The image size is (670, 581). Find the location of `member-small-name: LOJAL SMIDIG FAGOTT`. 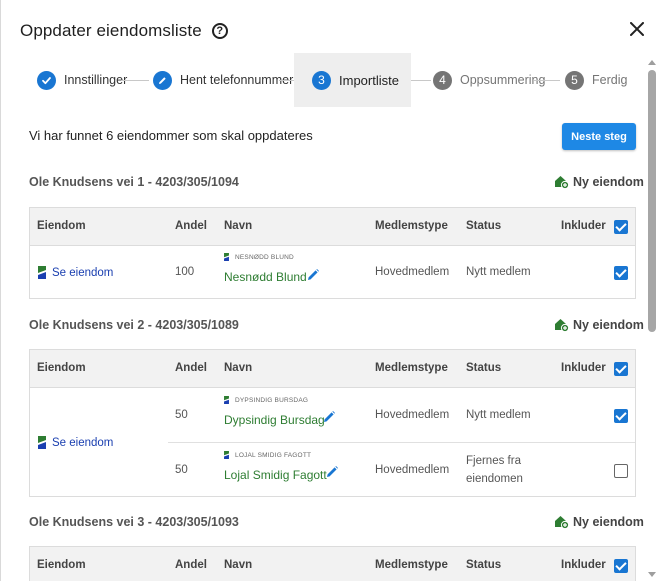

member-small-name: LOJAL SMIDIG FAGOTT is located at coordinates (273, 455).